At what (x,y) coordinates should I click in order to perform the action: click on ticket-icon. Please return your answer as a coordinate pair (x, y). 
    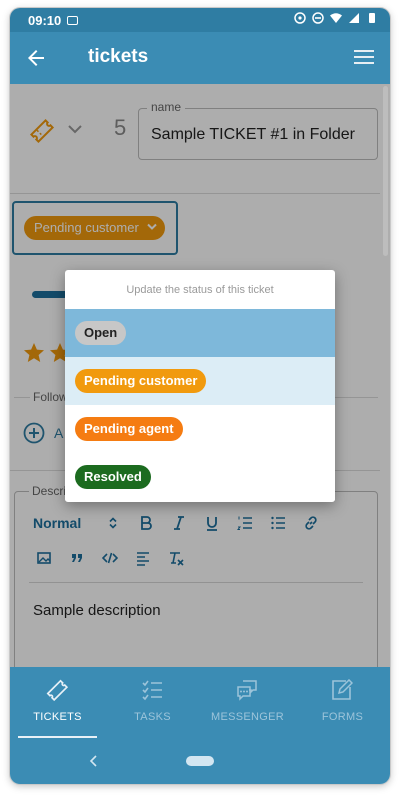
    Looking at the image, I should click on (57, 690).